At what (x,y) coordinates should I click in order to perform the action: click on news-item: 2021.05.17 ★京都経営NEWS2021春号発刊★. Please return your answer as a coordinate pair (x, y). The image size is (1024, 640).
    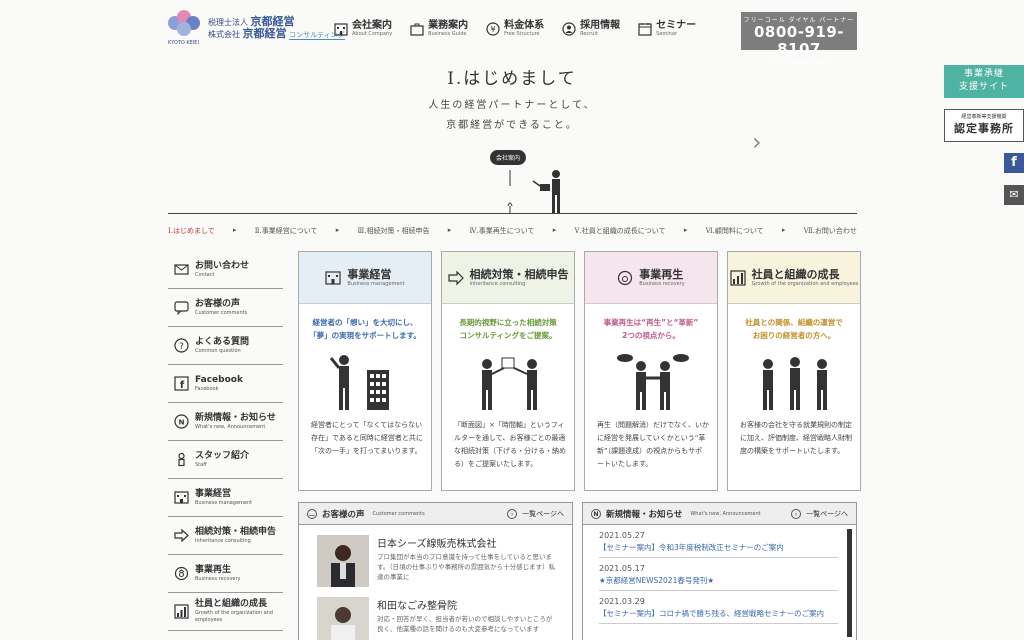
    Looking at the image, I should click on (718, 574).